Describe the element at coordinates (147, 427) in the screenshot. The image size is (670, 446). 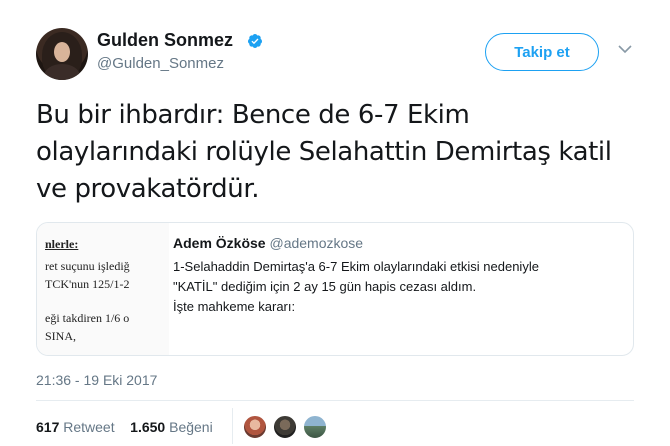
I see `like-count: 1.650` at that location.